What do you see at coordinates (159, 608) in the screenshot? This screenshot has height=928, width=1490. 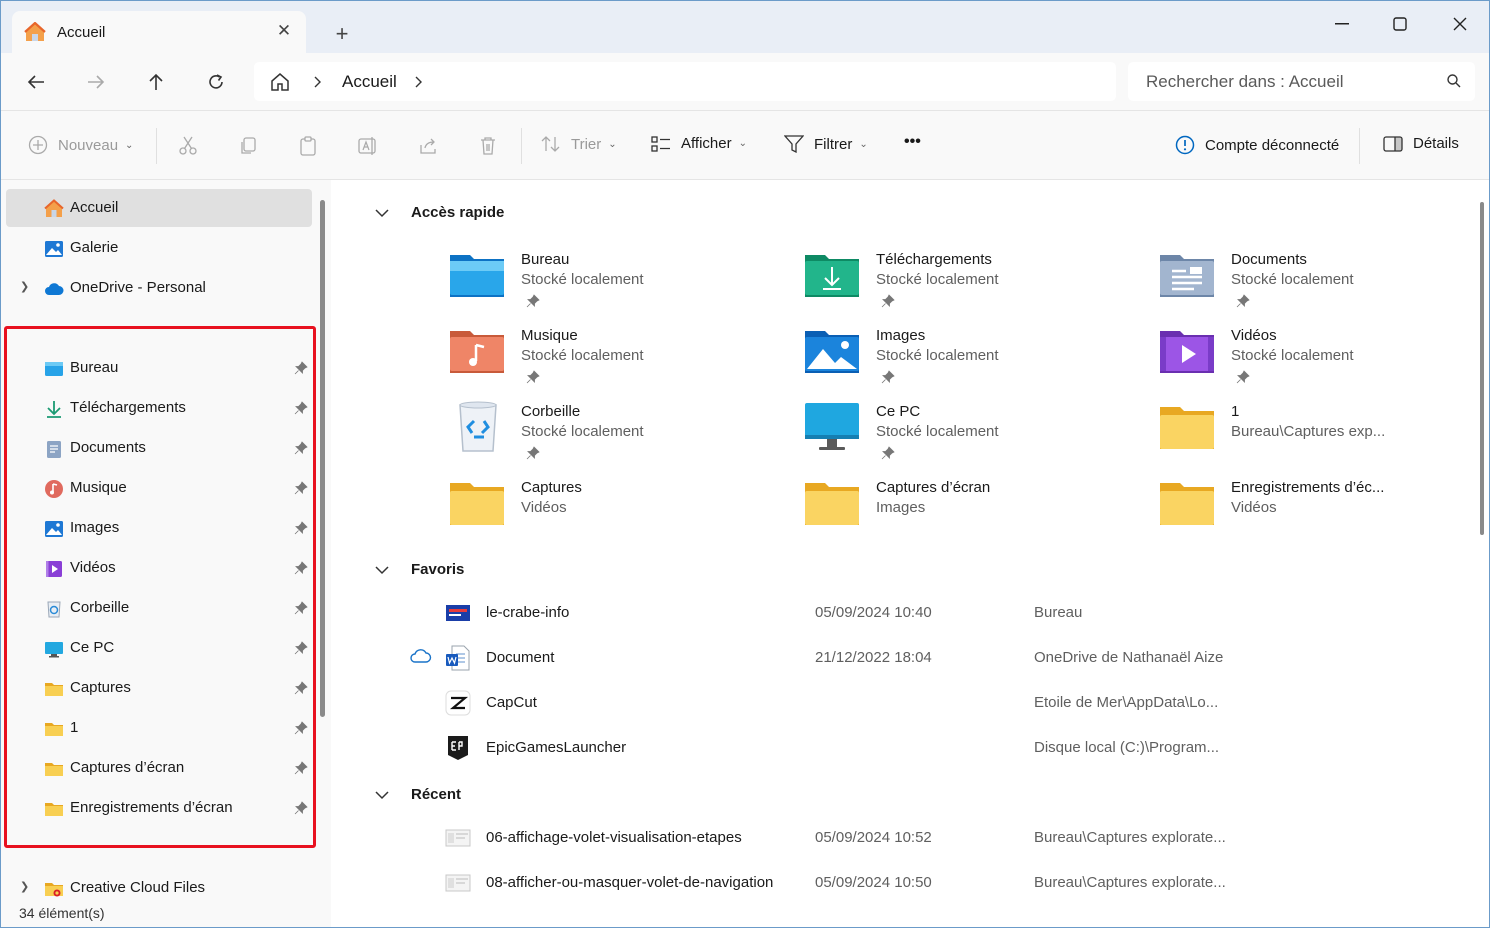 I see `sidebar-item-corbeille: Corbeille` at bounding box center [159, 608].